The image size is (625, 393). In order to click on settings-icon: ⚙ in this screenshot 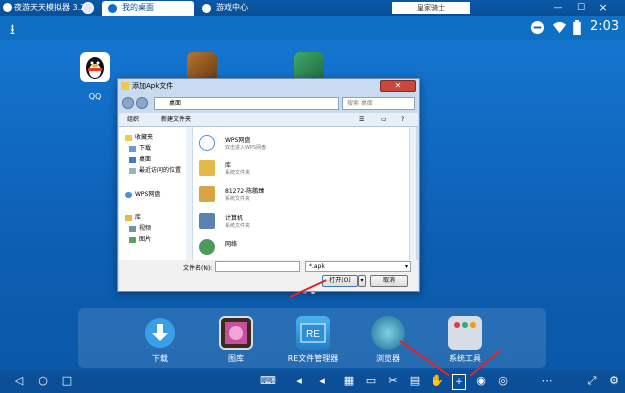, I will do `click(614, 381)`.